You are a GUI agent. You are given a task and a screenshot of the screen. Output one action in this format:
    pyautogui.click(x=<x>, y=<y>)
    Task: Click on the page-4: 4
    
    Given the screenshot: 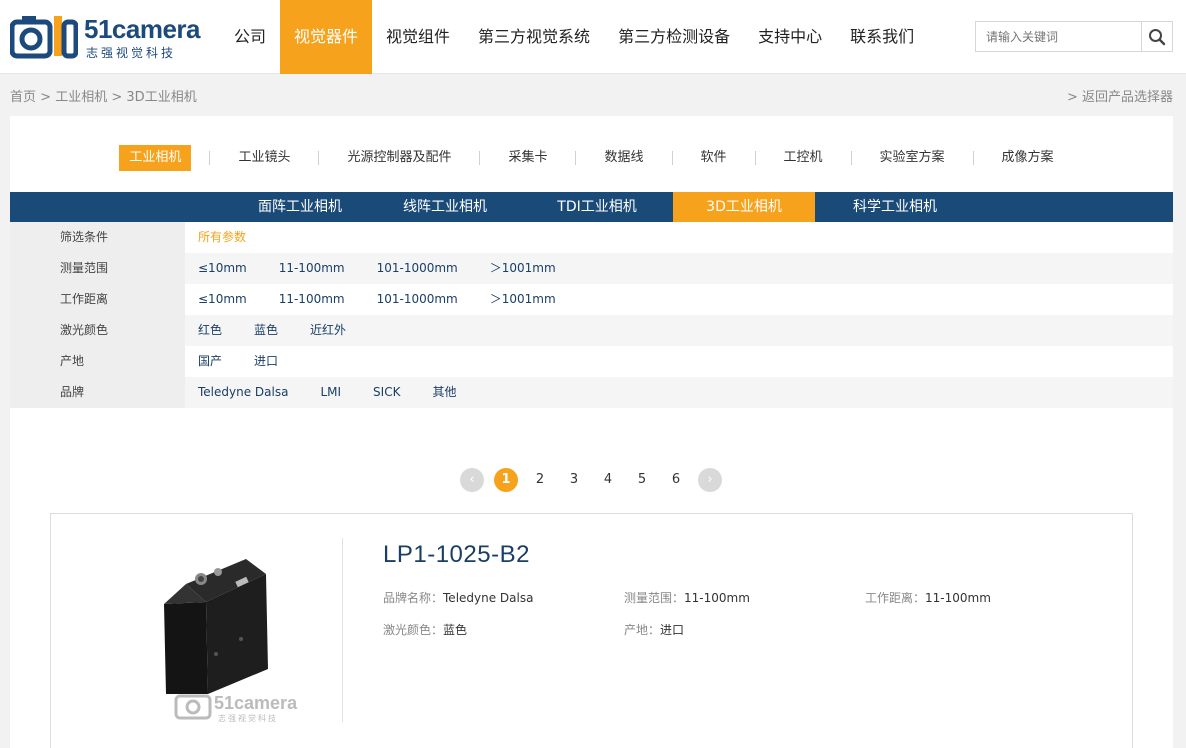 What is the action you would take?
    pyautogui.click(x=608, y=480)
    